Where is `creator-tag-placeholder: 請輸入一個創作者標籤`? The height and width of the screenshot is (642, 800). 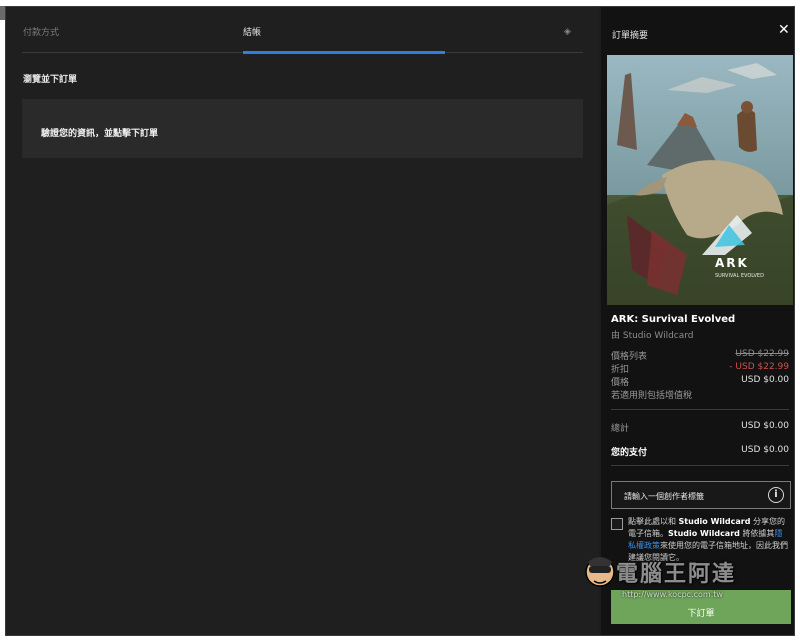 creator-tag-placeholder: 請輸入一個創作者標籤 is located at coordinates (664, 496).